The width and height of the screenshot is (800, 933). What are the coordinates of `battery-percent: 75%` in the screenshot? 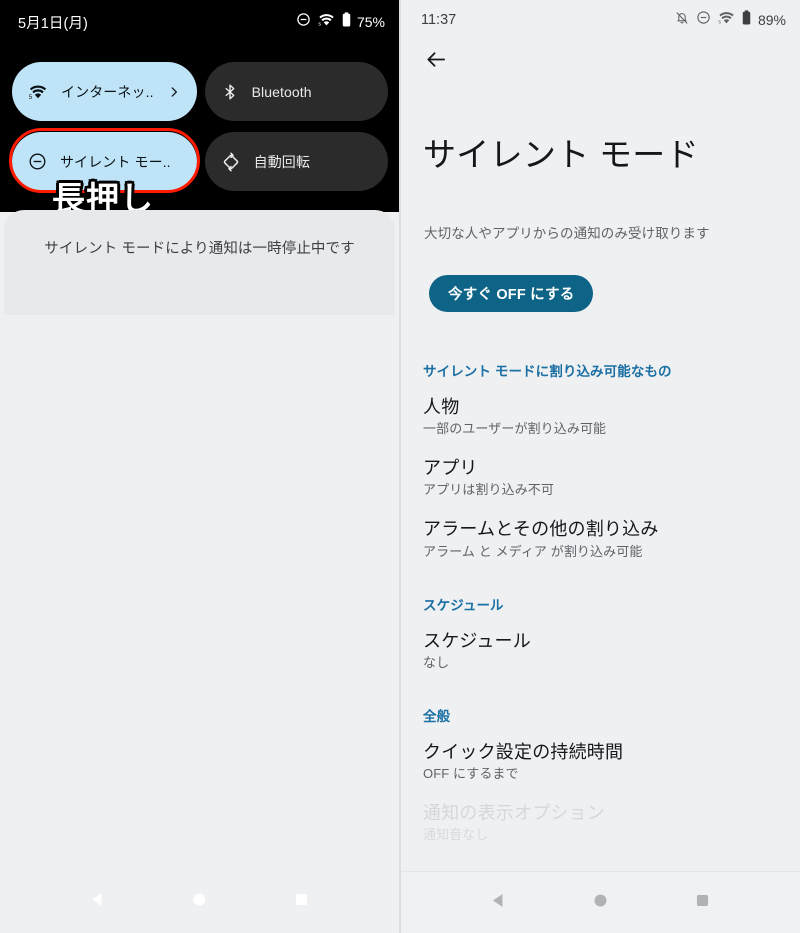 It's located at (370, 22).